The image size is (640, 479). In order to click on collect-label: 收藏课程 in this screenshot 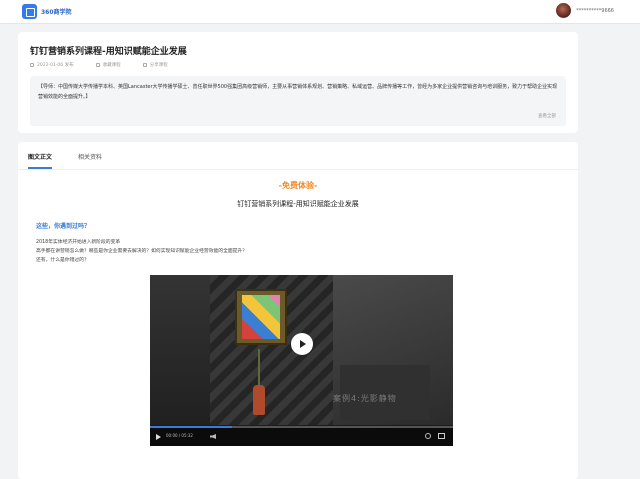, I will do `click(111, 65)`.